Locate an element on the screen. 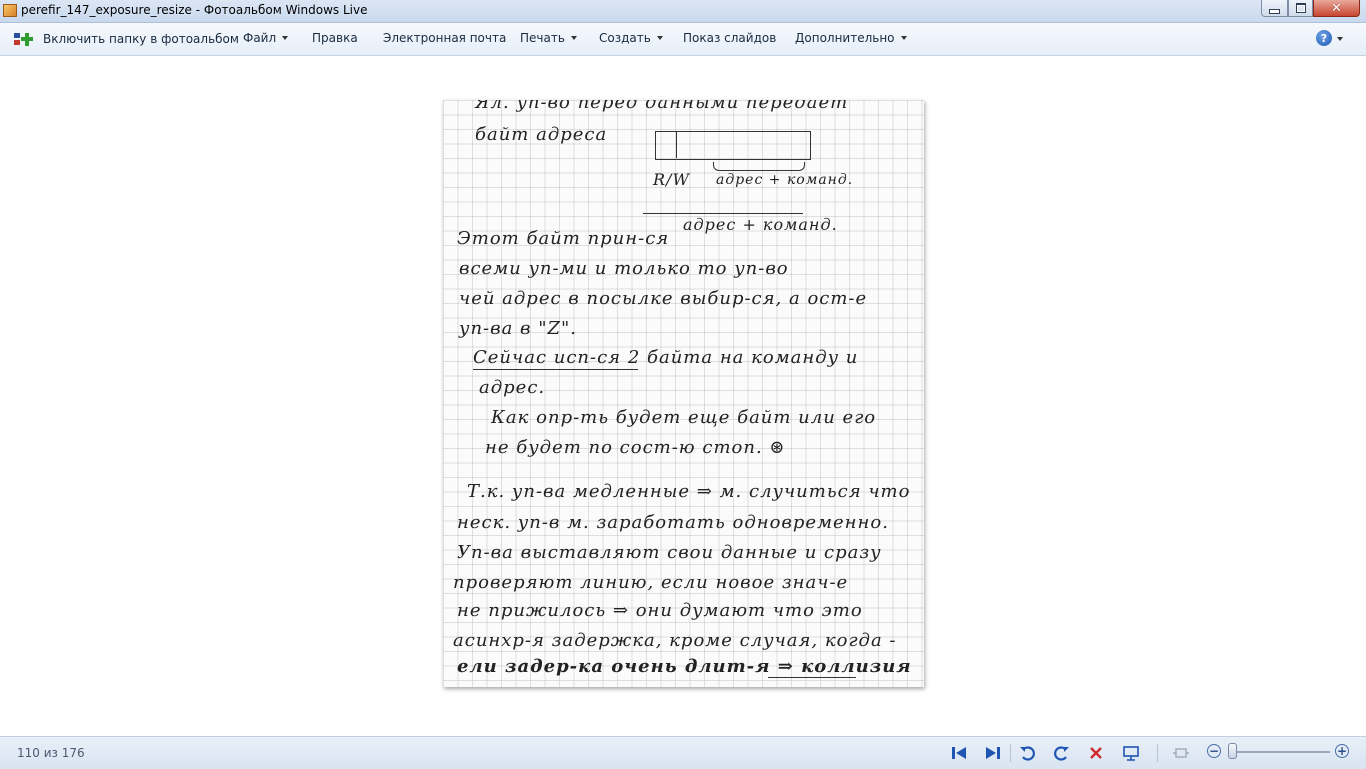 The height and width of the screenshot is (769, 1366). handwritten-line: уп-ва в "Z". is located at coordinates (518, 328).